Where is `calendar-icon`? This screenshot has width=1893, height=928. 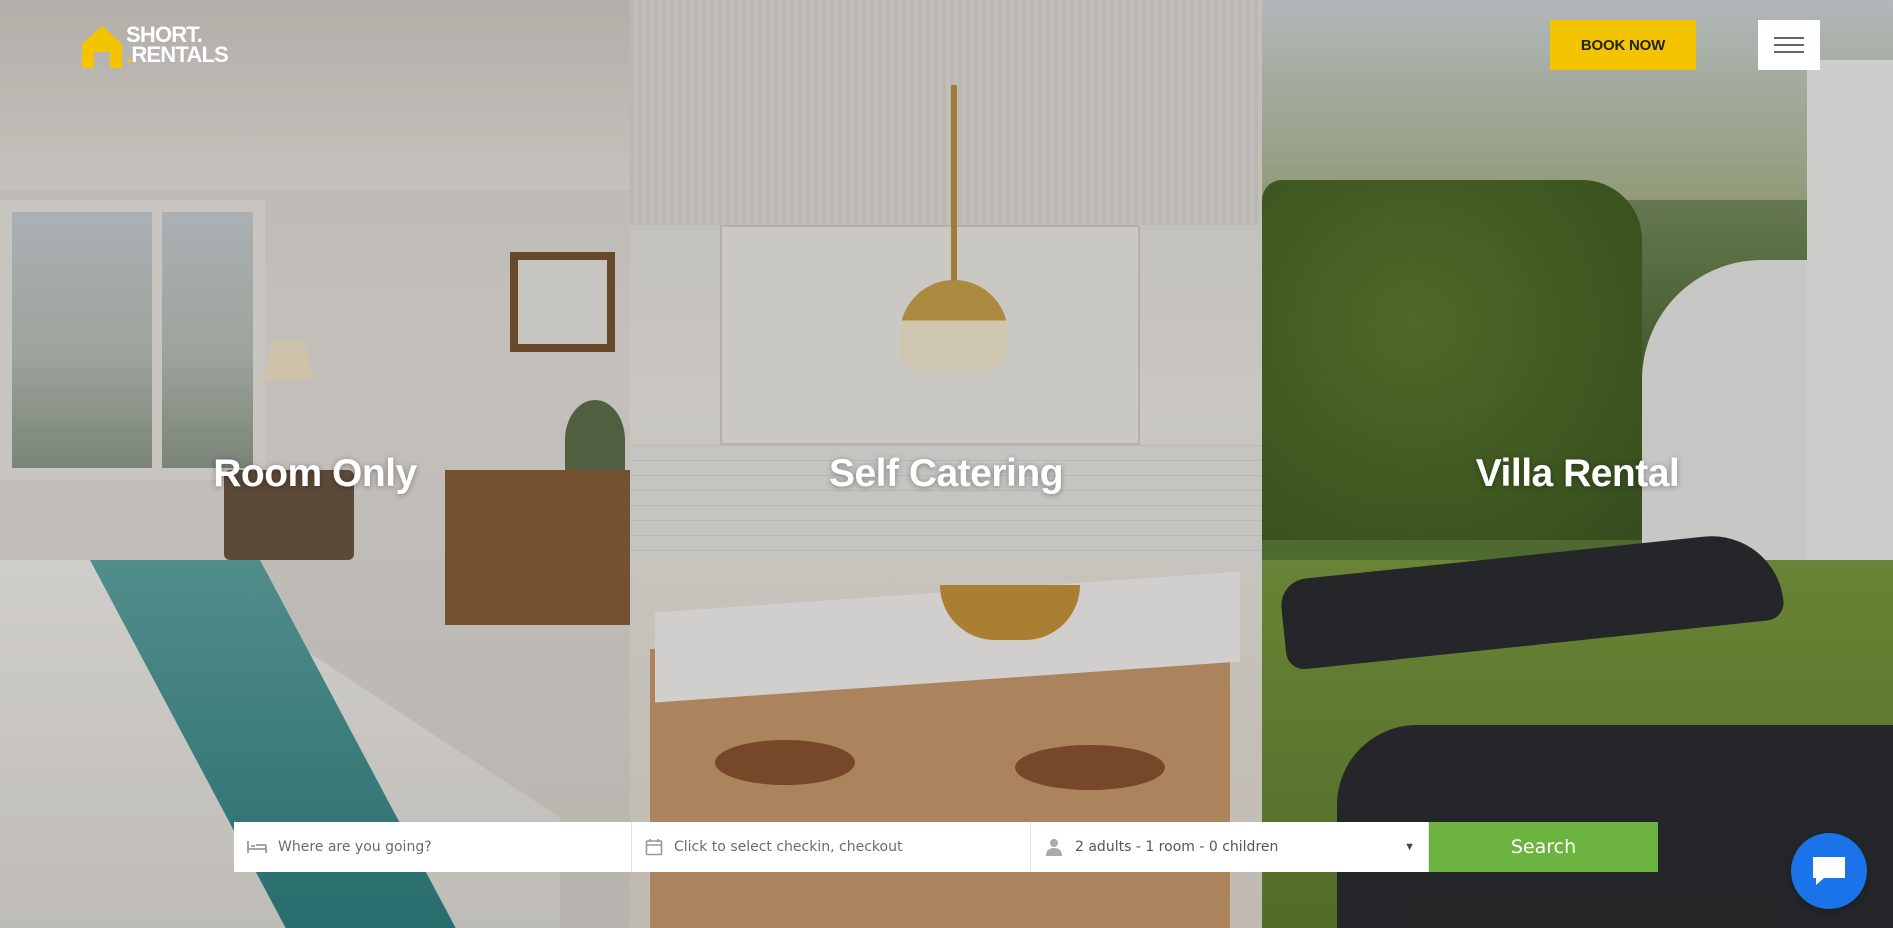
calendar-icon is located at coordinates (654, 847).